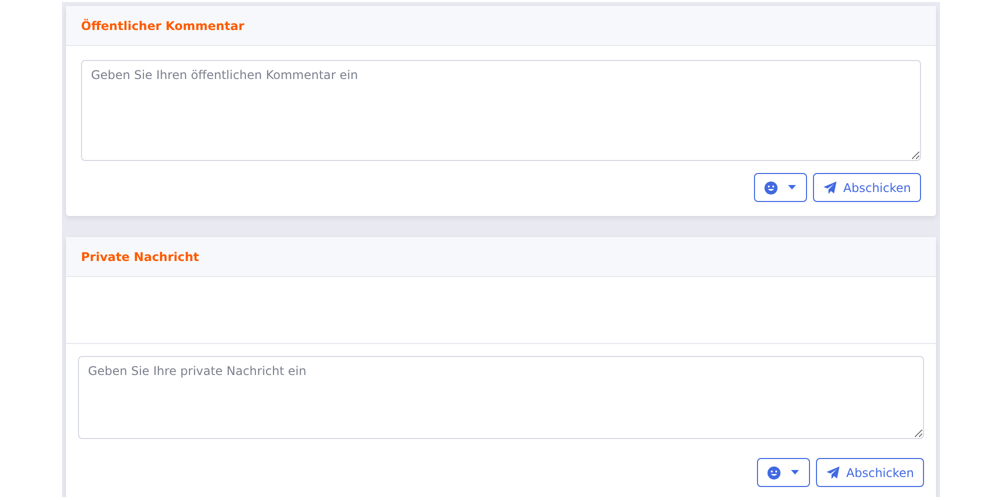  What do you see at coordinates (162, 25) in the screenshot?
I see `card-title: Öffentlicher Kommentar` at bounding box center [162, 25].